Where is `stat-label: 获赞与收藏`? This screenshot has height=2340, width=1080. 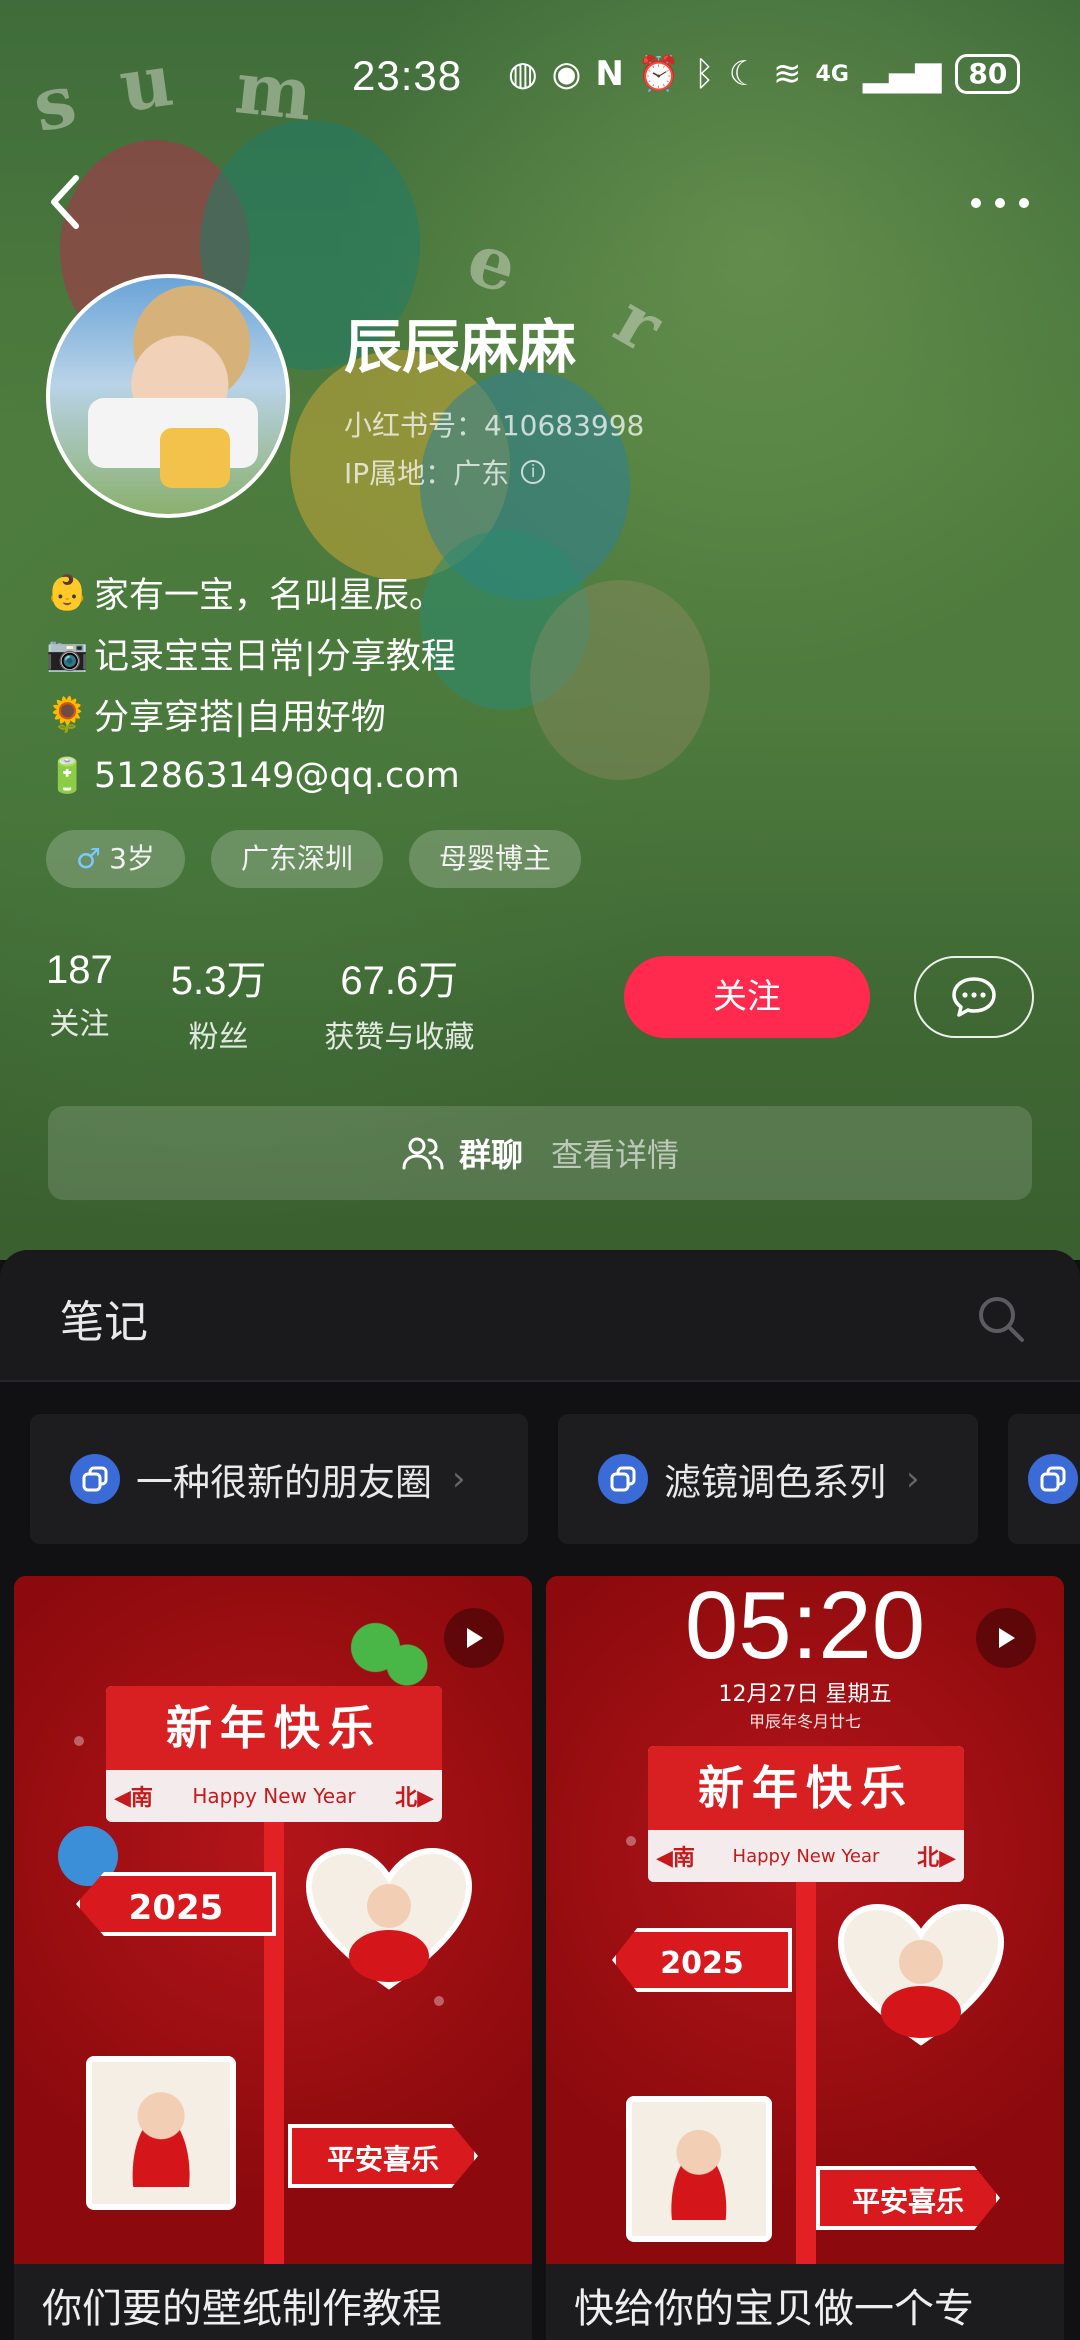
stat-label: 获赞与收藏 is located at coordinates (399, 1037).